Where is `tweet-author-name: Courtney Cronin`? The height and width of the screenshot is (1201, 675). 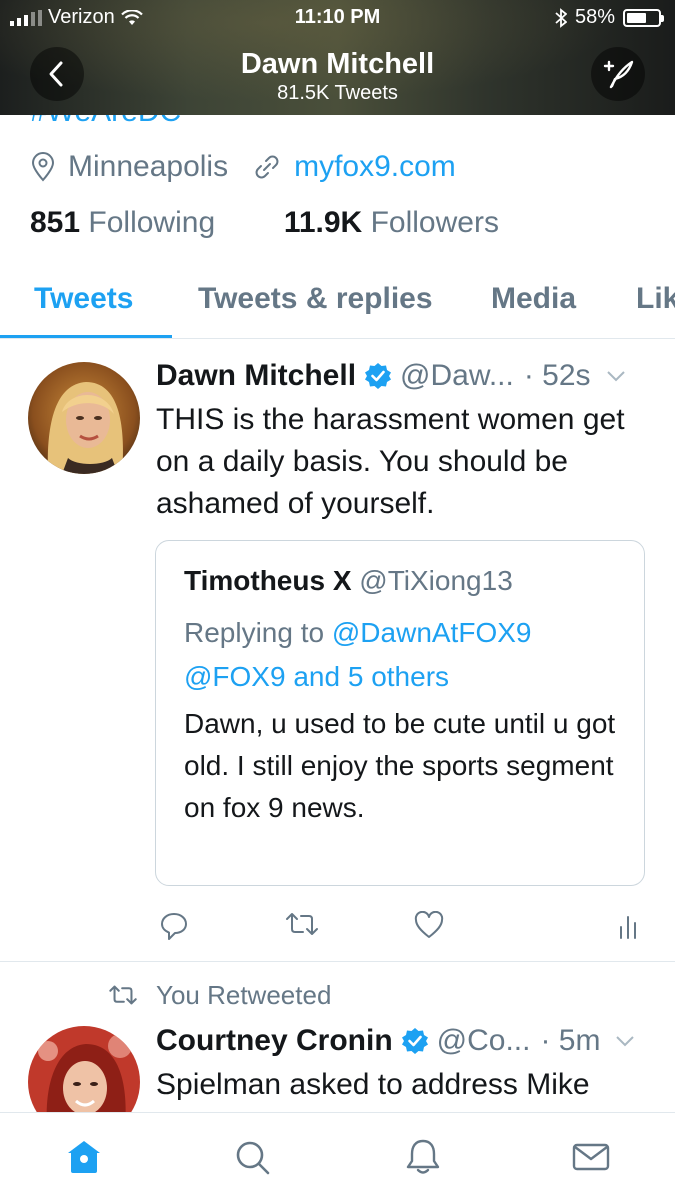 tweet-author-name: Courtney Cronin is located at coordinates (274, 1041).